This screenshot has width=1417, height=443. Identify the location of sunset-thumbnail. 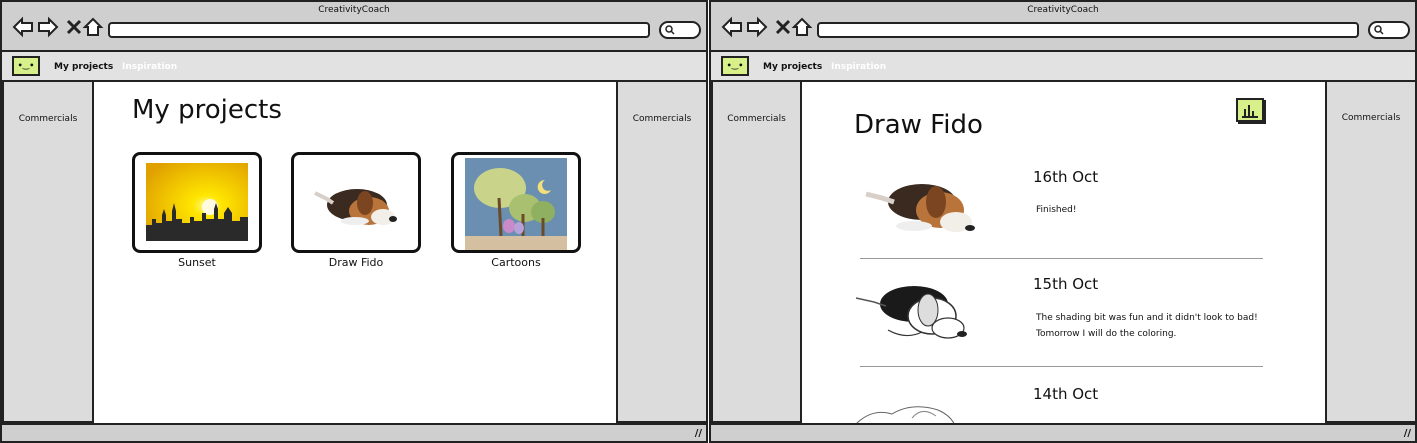
(197, 202).